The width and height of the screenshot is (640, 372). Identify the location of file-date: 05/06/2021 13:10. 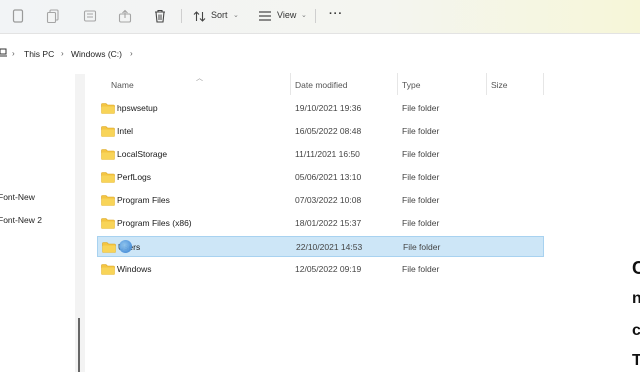
(328, 177).